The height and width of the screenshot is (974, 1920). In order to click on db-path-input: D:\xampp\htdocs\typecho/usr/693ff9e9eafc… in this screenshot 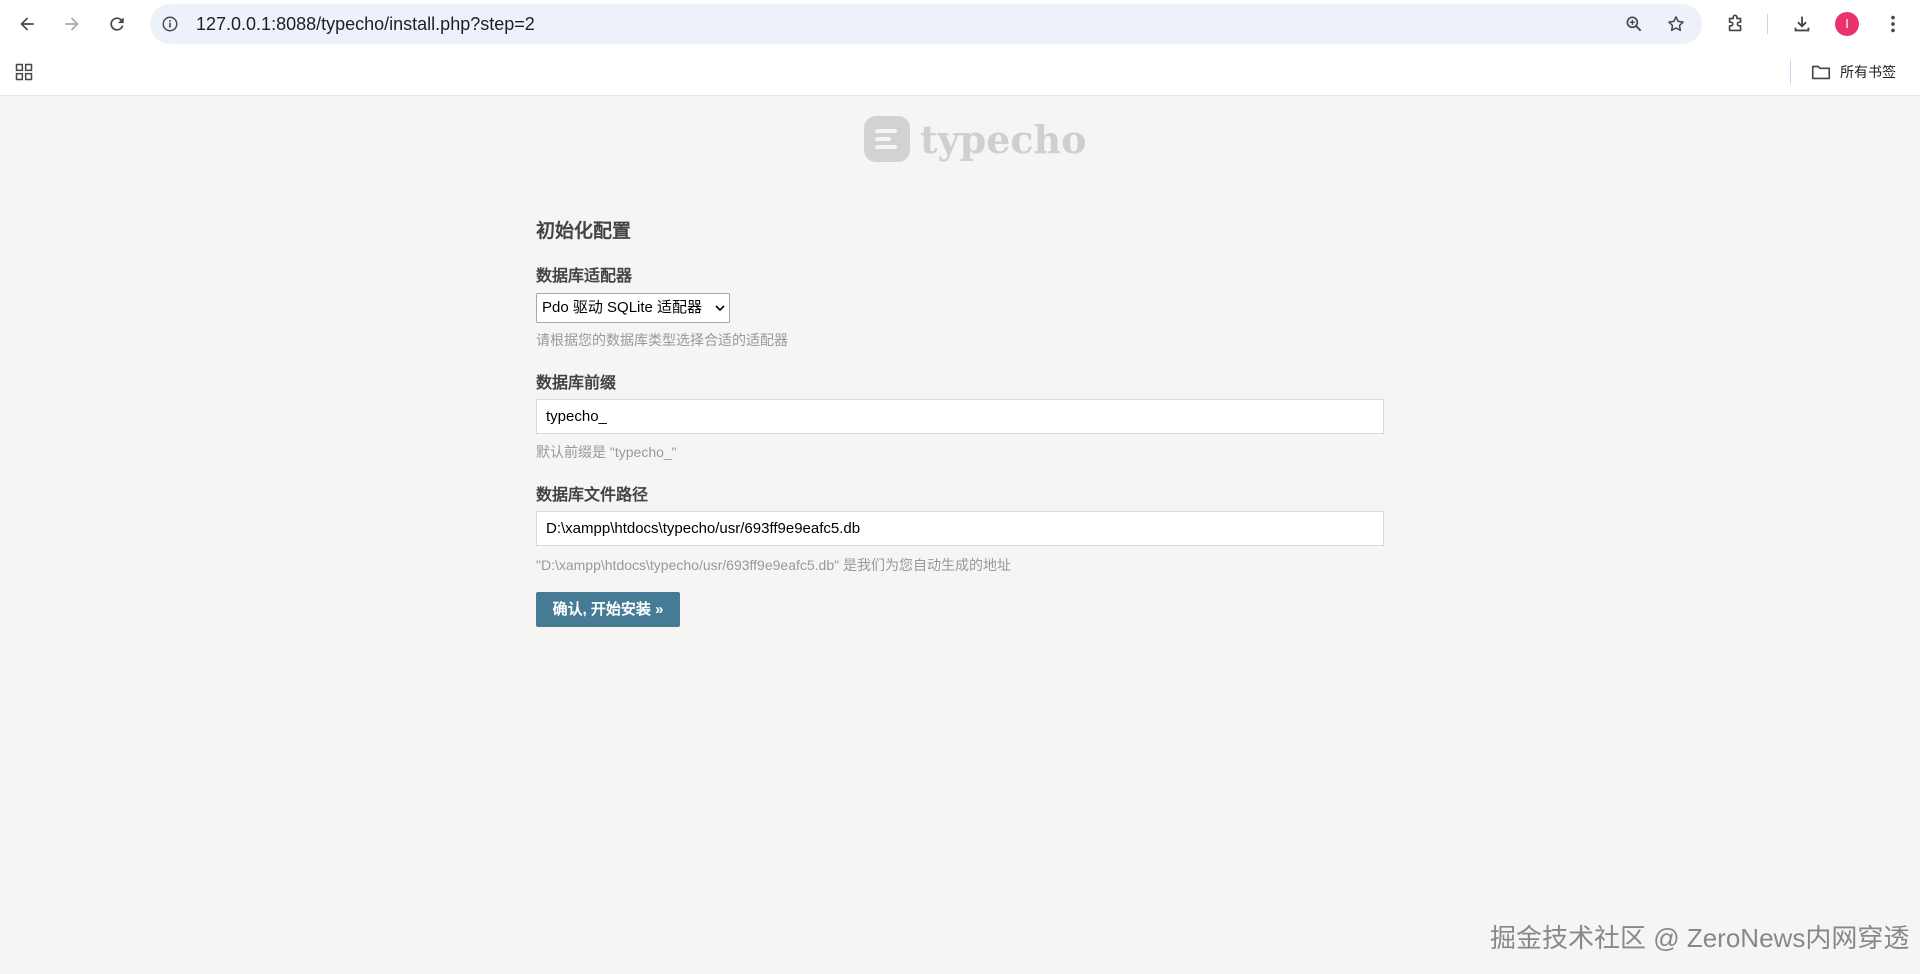, I will do `click(960, 528)`.